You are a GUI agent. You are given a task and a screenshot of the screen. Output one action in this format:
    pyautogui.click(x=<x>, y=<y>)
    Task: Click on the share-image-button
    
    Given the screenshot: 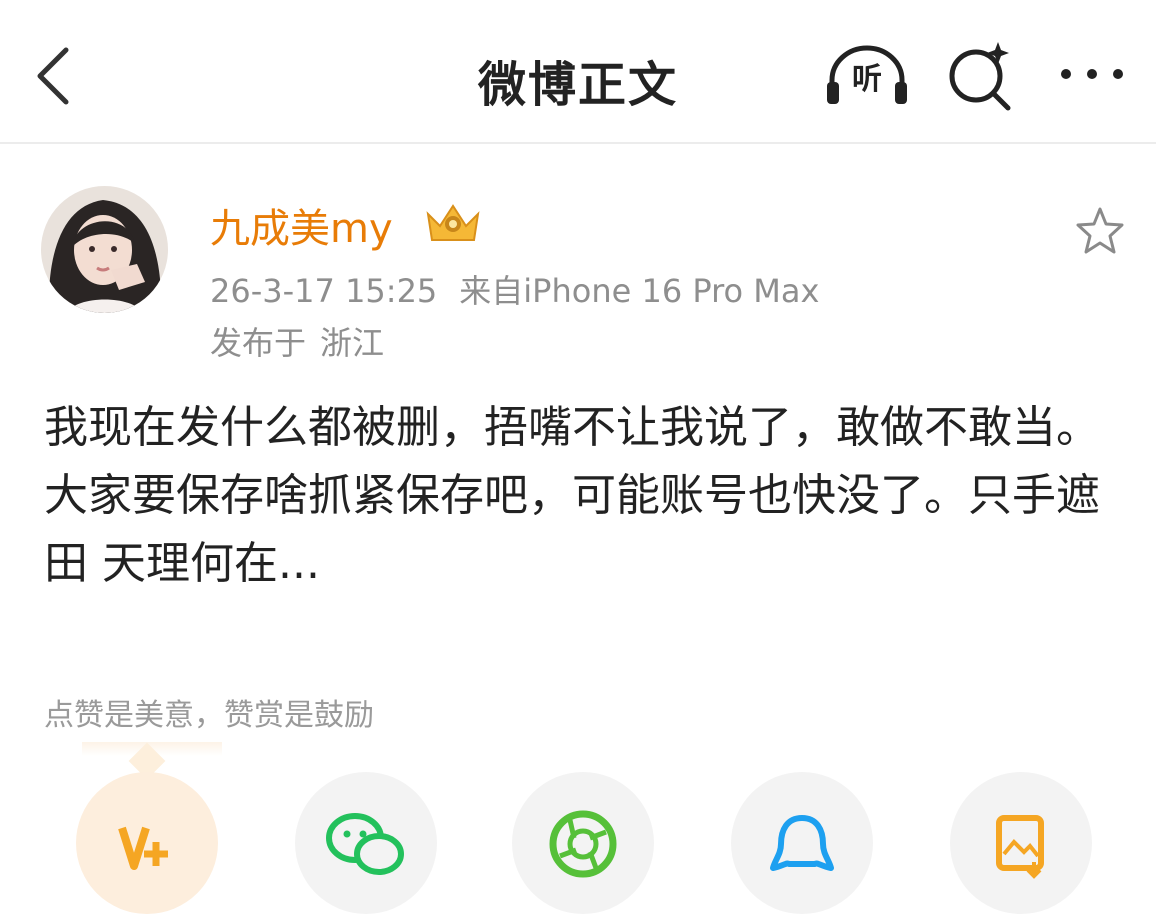 What is the action you would take?
    pyautogui.click(x=1021, y=843)
    